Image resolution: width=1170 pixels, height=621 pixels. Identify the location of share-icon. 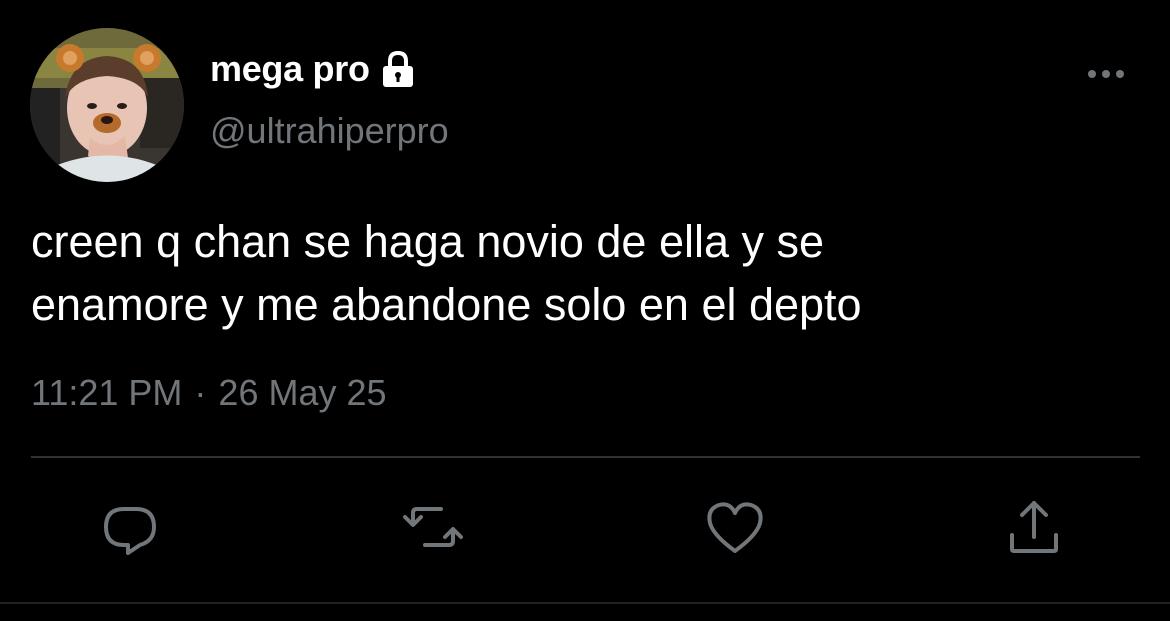
(1034, 527).